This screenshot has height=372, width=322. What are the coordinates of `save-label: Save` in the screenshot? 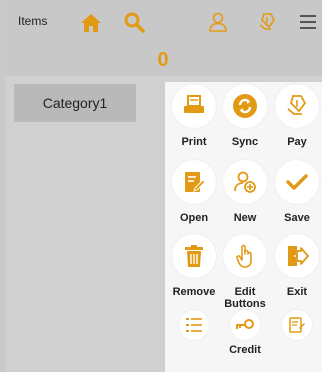 It's located at (297, 218).